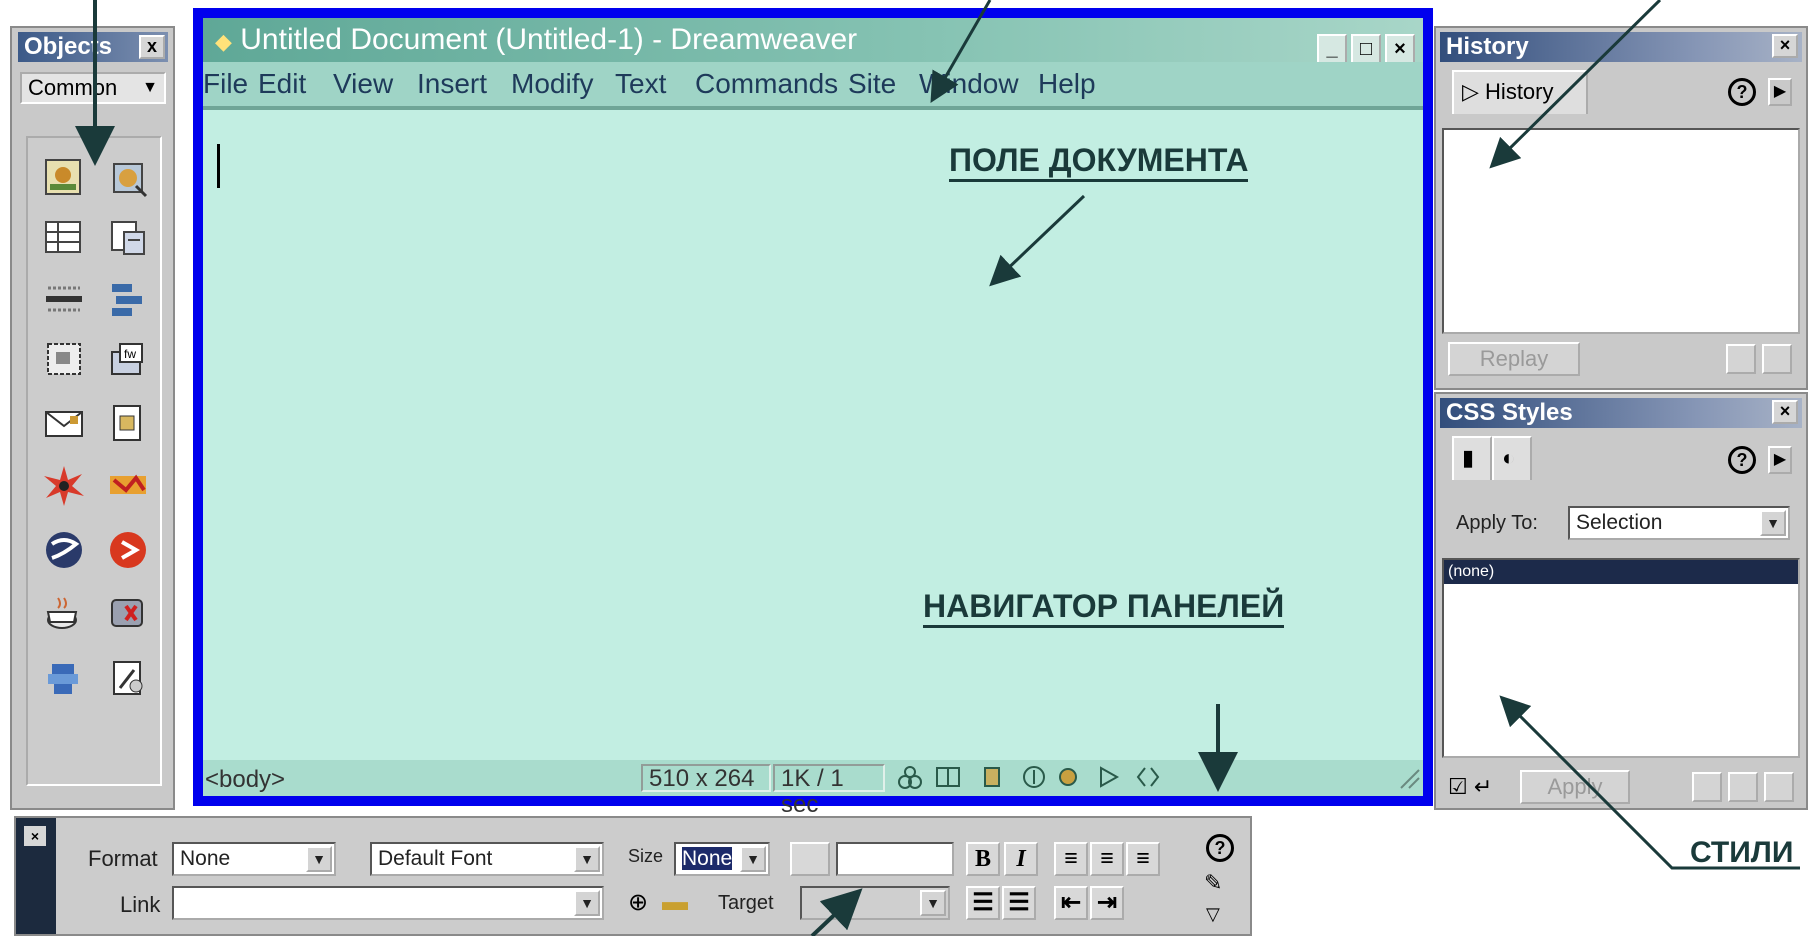 The width and height of the screenshot is (1808, 936). What do you see at coordinates (1037, 240) in the screenshot?
I see `arrow-document` at bounding box center [1037, 240].